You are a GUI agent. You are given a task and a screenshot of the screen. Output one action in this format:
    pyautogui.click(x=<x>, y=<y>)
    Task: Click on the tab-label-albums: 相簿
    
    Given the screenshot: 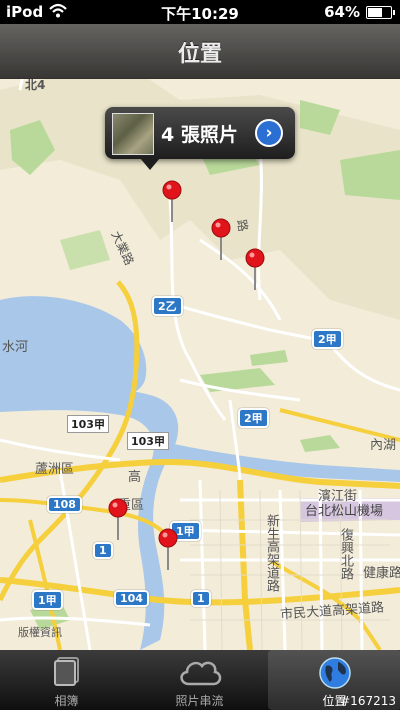 What is the action you would take?
    pyautogui.click(x=66, y=701)
    